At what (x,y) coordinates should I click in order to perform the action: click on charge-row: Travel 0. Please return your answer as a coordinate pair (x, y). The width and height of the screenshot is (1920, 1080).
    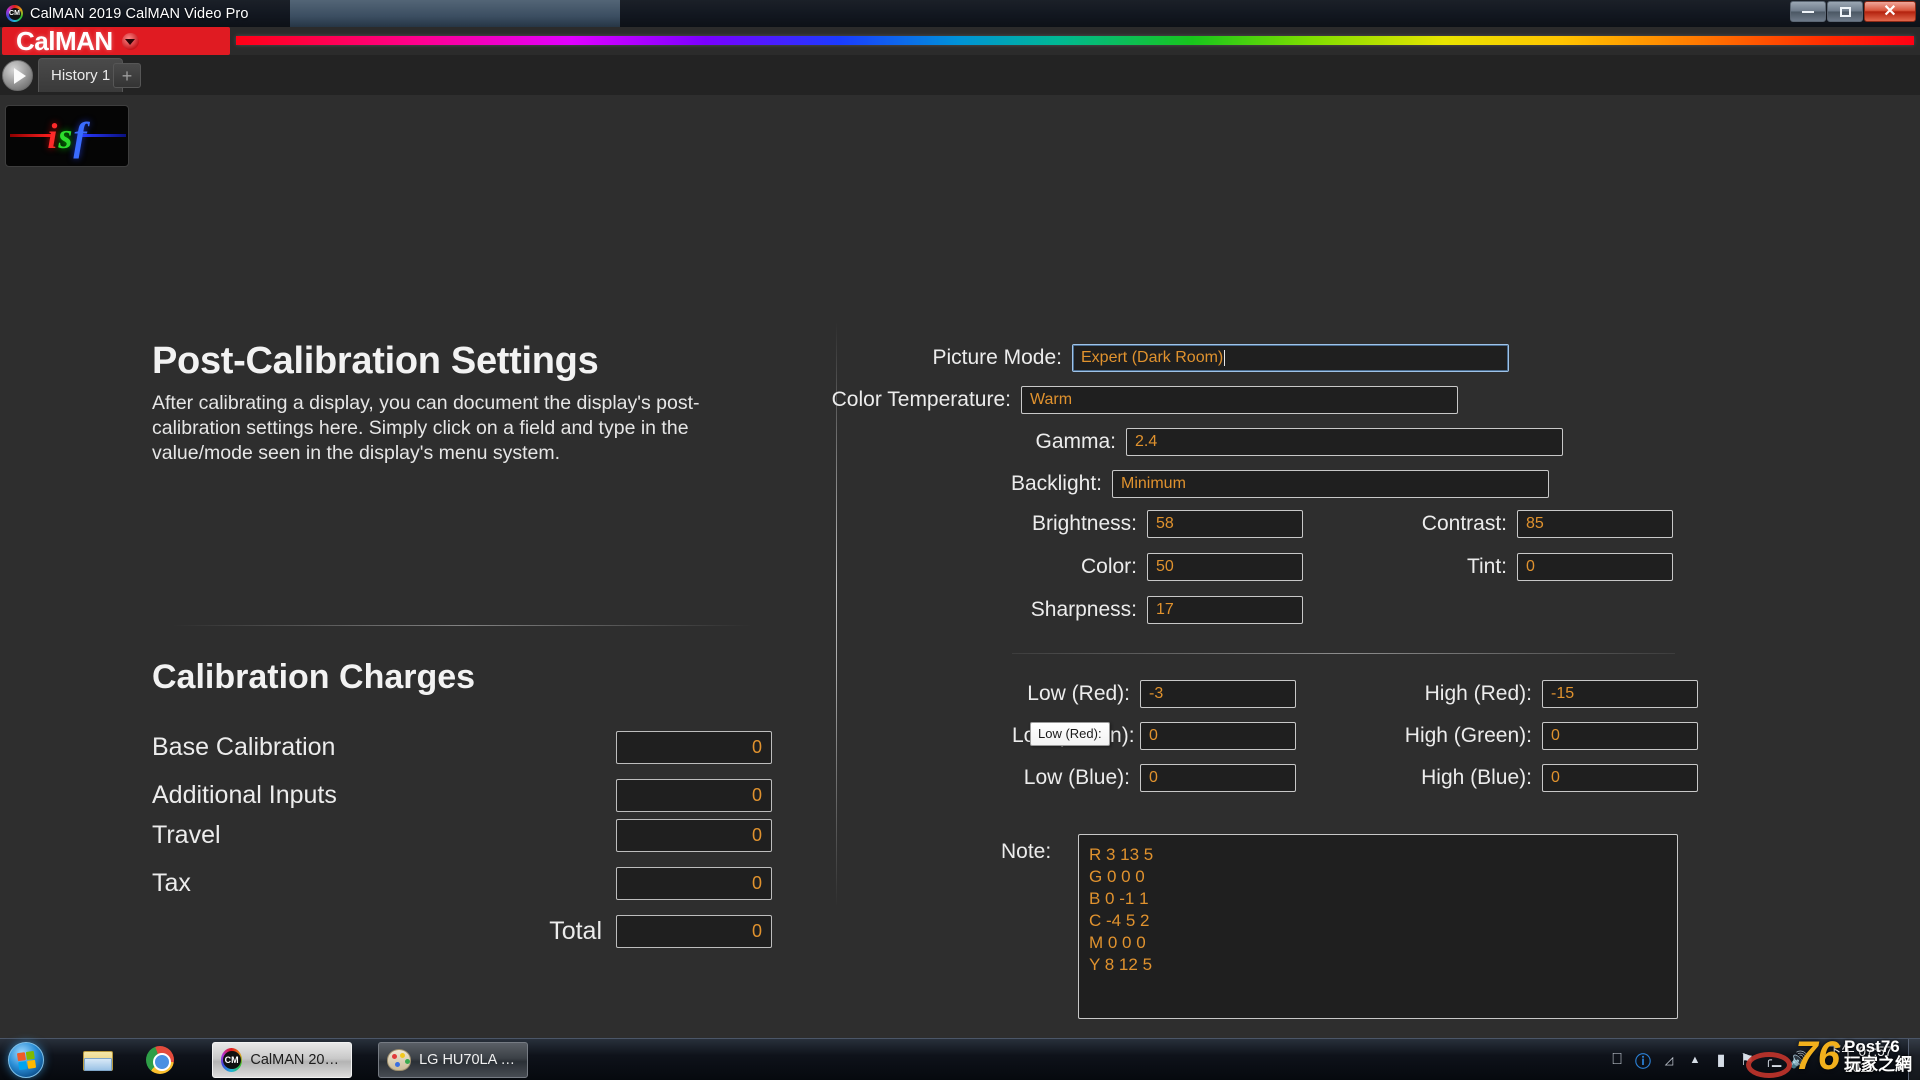
    Looking at the image, I should click on (462, 835).